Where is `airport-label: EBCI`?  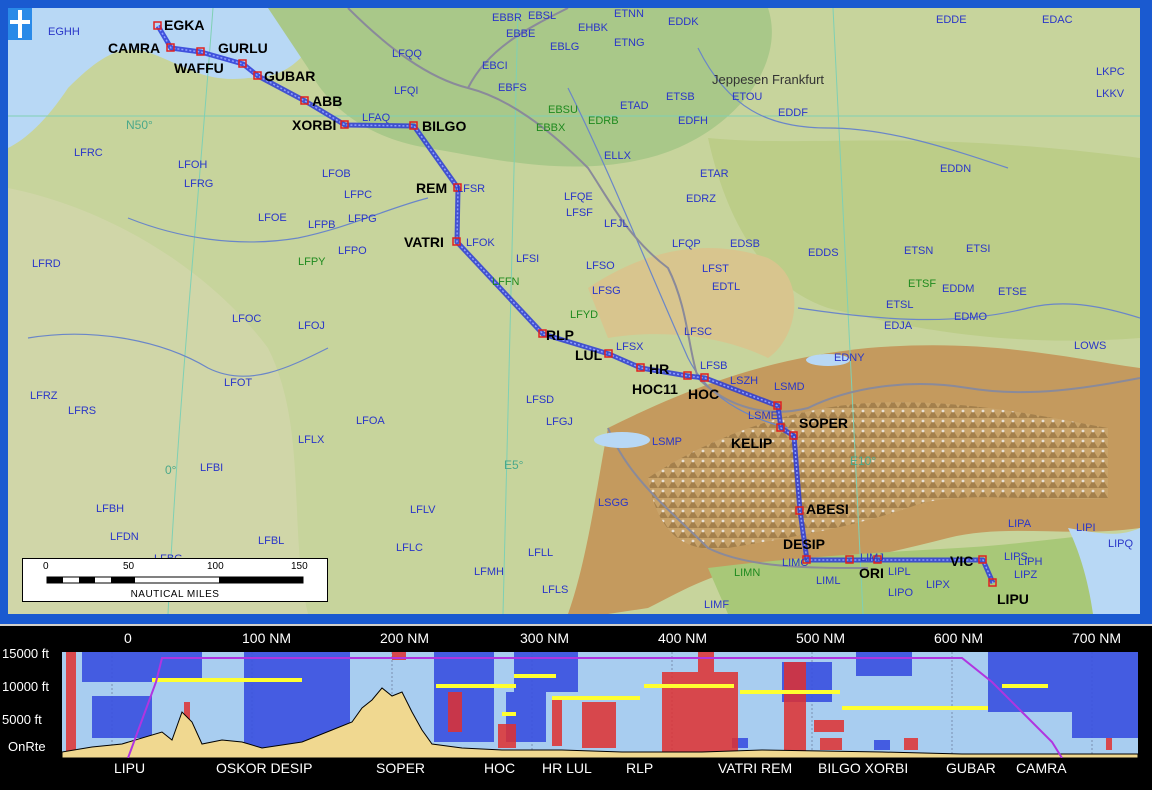 airport-label: EBCI is located at coordinates (495, 66).